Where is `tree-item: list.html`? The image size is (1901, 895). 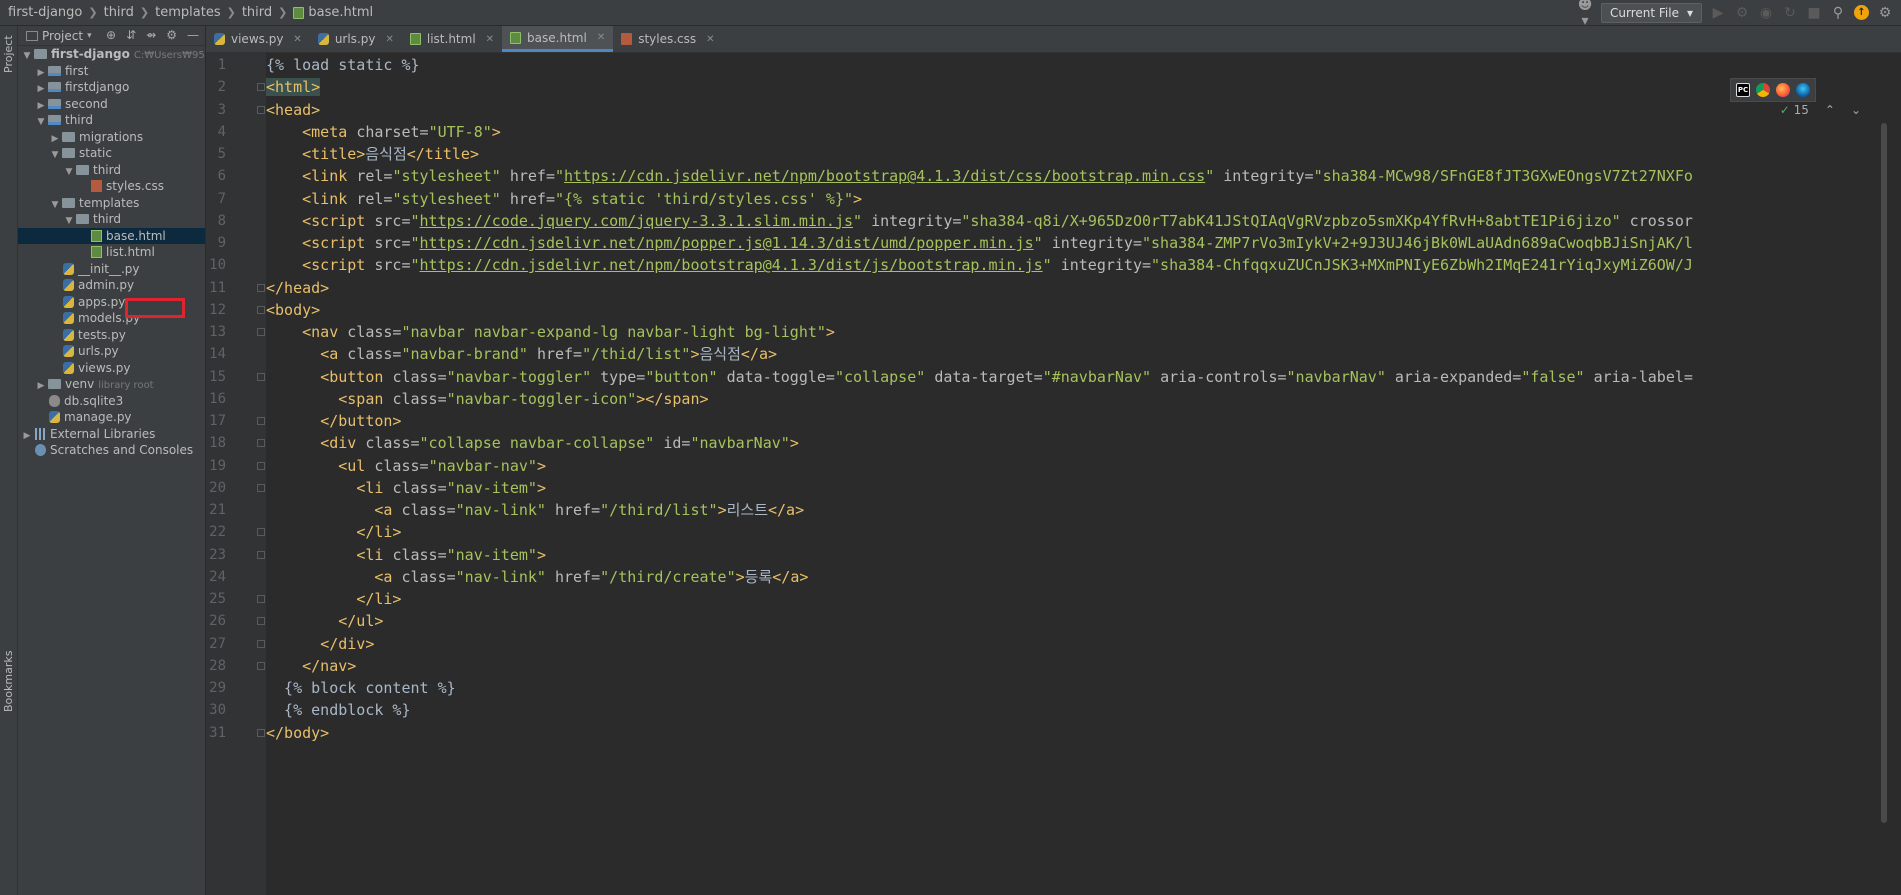 tree-item: list.html is located at coordinates (111, 252).